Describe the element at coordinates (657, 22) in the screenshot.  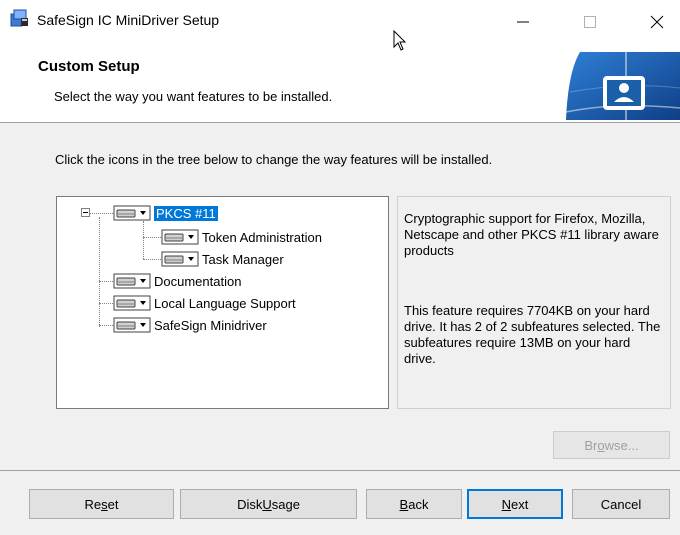
I see `close-button` at that location.